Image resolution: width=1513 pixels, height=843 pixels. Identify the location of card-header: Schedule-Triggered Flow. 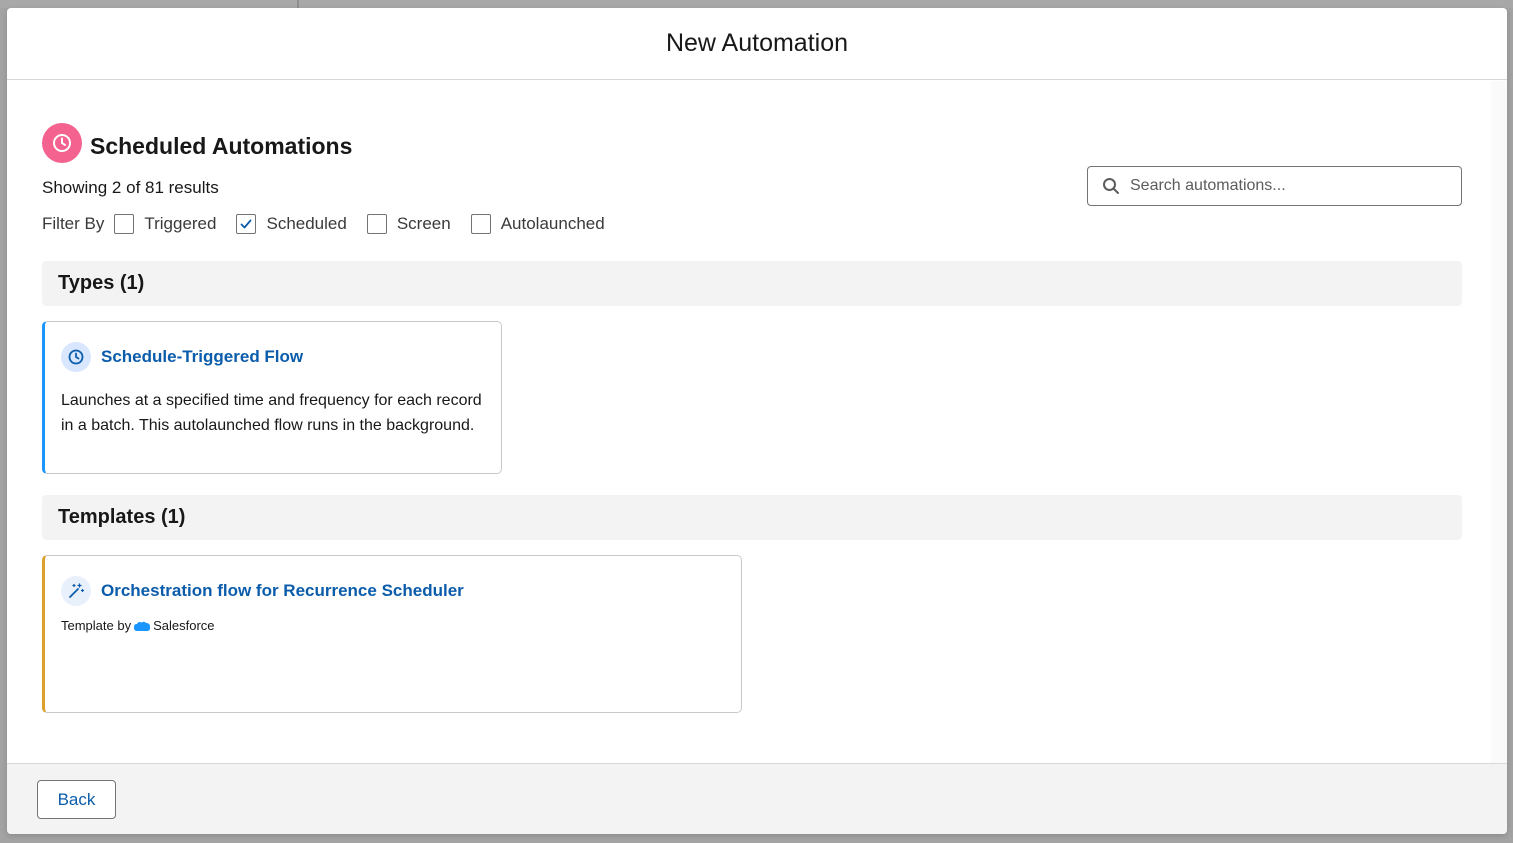
(273, 357).